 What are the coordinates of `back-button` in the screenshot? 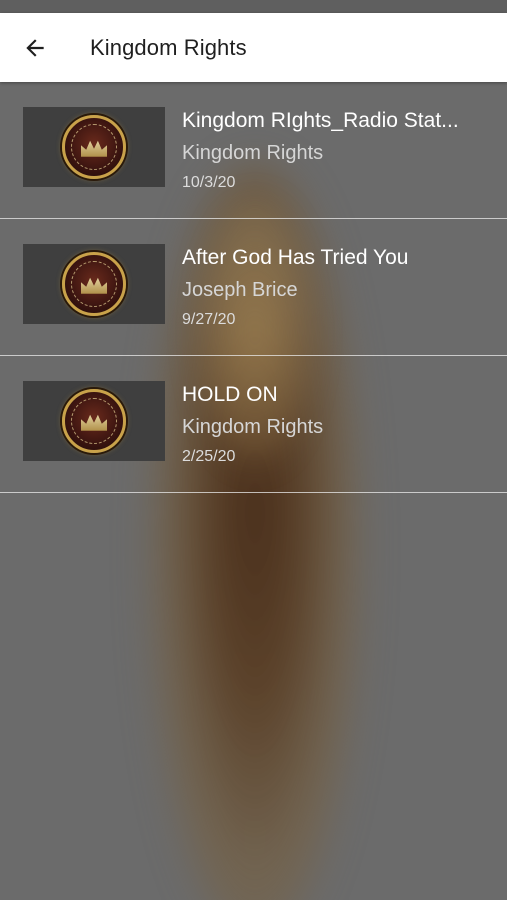 It's located at (35, 48).